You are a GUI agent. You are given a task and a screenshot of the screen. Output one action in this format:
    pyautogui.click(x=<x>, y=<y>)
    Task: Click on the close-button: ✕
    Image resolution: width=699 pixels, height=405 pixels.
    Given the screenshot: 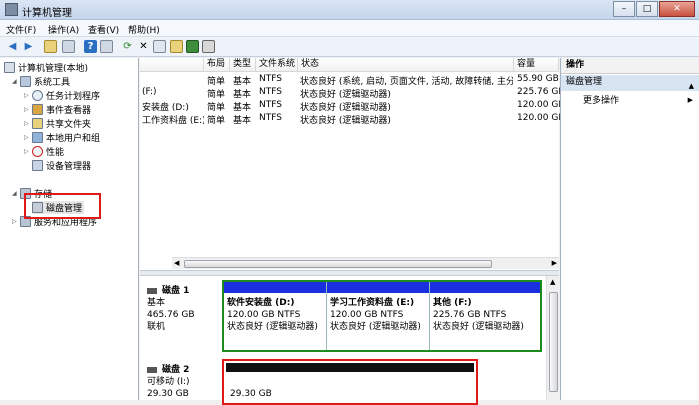 What is the action you would take?
    pyautogui.click(x=677, y=9)
    